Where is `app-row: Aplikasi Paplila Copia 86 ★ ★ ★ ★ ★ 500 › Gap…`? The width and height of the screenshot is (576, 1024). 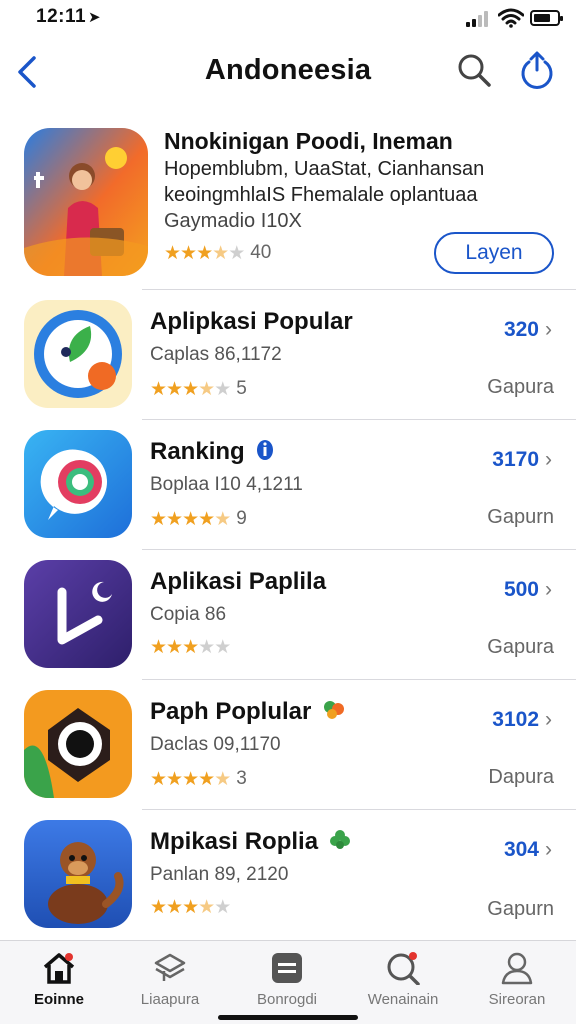
app-row: Aplikasi Paplila Copia 86 ★ ★ ★ ★ ★ 500 › Gap… is located at coordinates (288, 615).